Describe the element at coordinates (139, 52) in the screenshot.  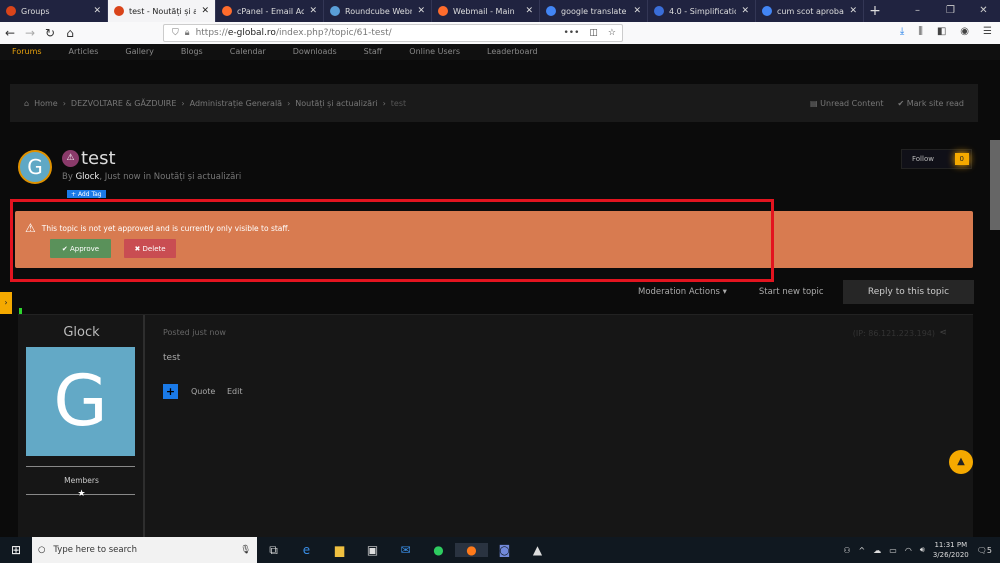
I see `forum-nav-item: Gallery` at that location.